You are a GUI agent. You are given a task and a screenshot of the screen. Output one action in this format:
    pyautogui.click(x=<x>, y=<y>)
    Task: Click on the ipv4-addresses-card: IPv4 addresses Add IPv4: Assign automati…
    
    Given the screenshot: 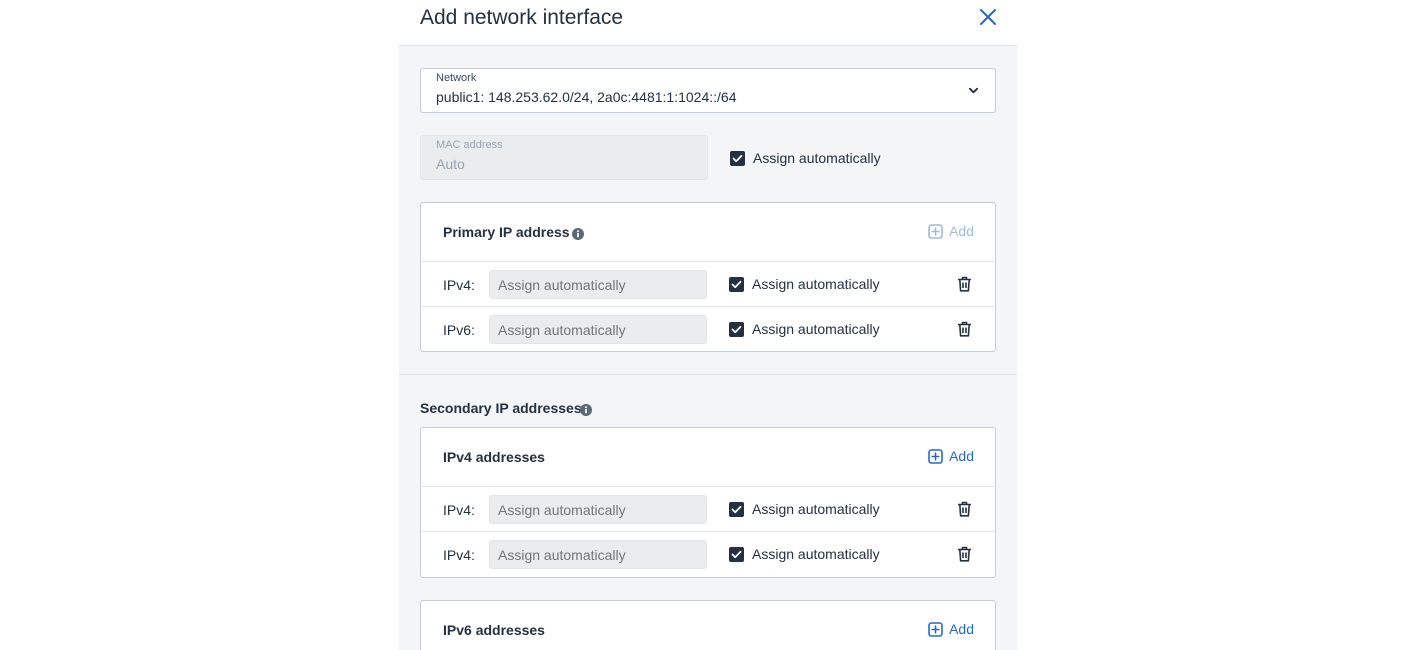 What is the action you would take?
    pyautogui.click(x=708, y=502)
    